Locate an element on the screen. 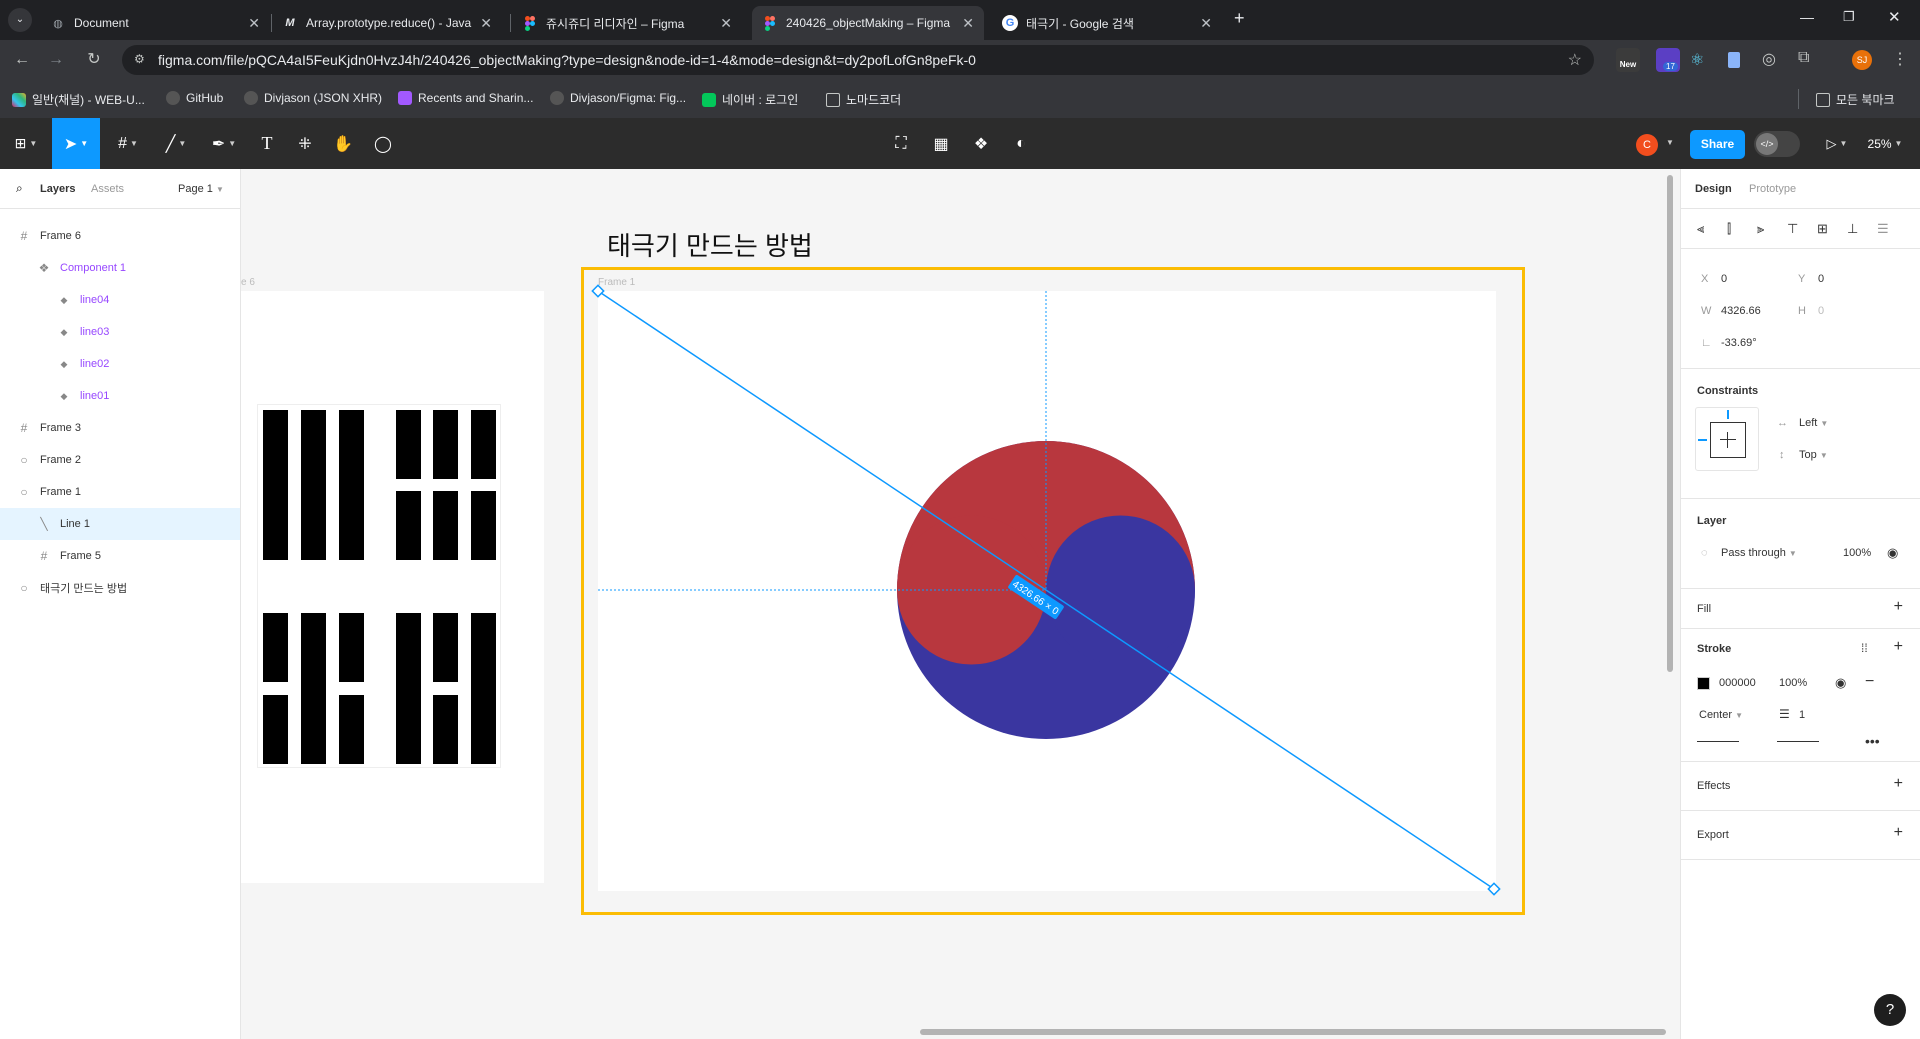  stroke-styles-icon: ⁞⁞ is located at coordinates (1864, 648).